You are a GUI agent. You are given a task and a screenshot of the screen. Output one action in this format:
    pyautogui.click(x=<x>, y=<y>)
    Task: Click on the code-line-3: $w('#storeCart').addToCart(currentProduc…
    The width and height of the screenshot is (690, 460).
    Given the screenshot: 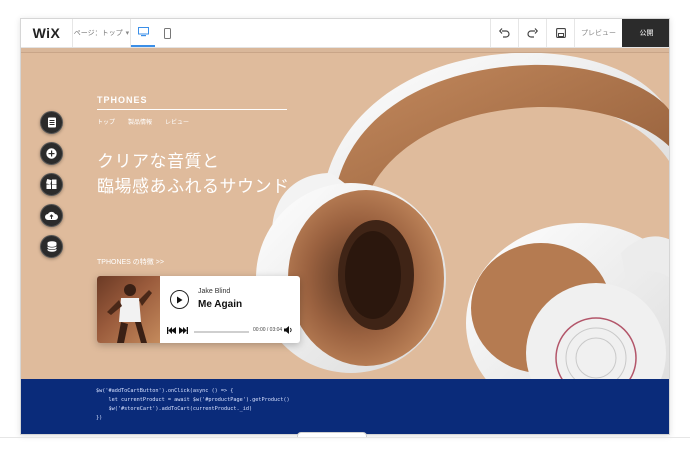 What is the action you would take?
    pyautogui.click(x=174, y=409)
    